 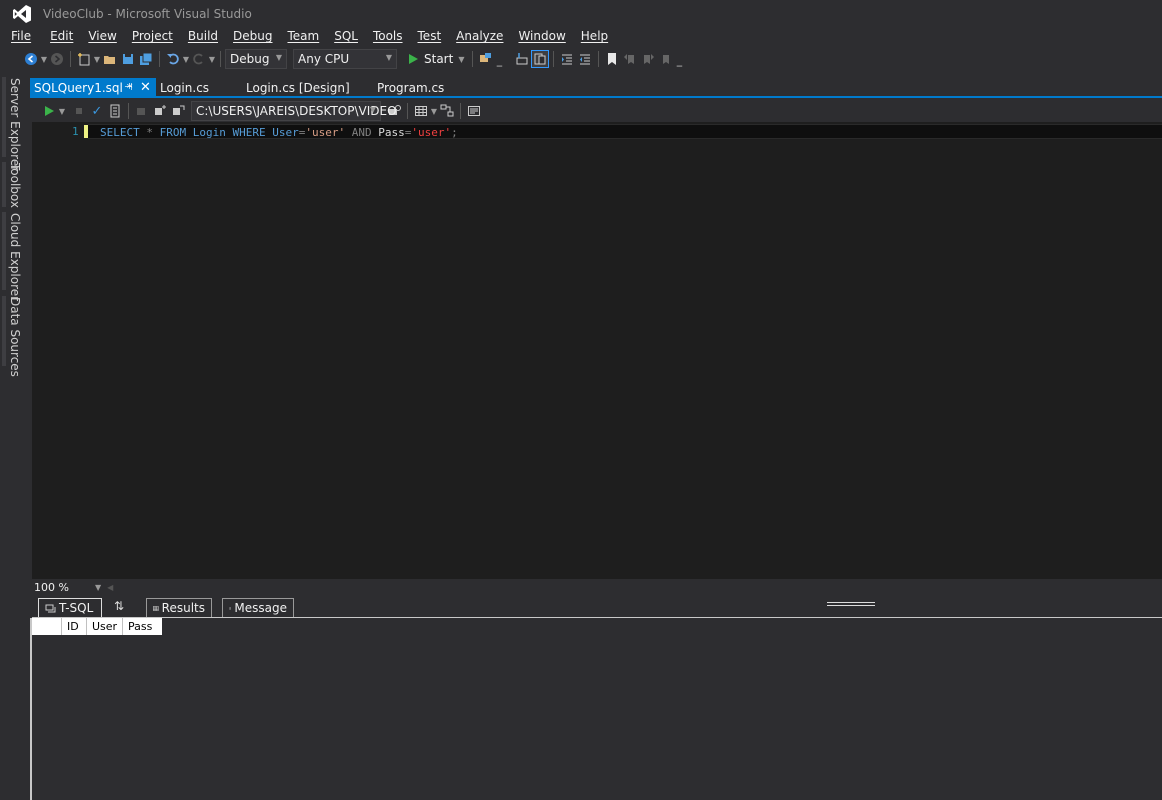 I want to click on undo-icon, so click(x=173, y=59).